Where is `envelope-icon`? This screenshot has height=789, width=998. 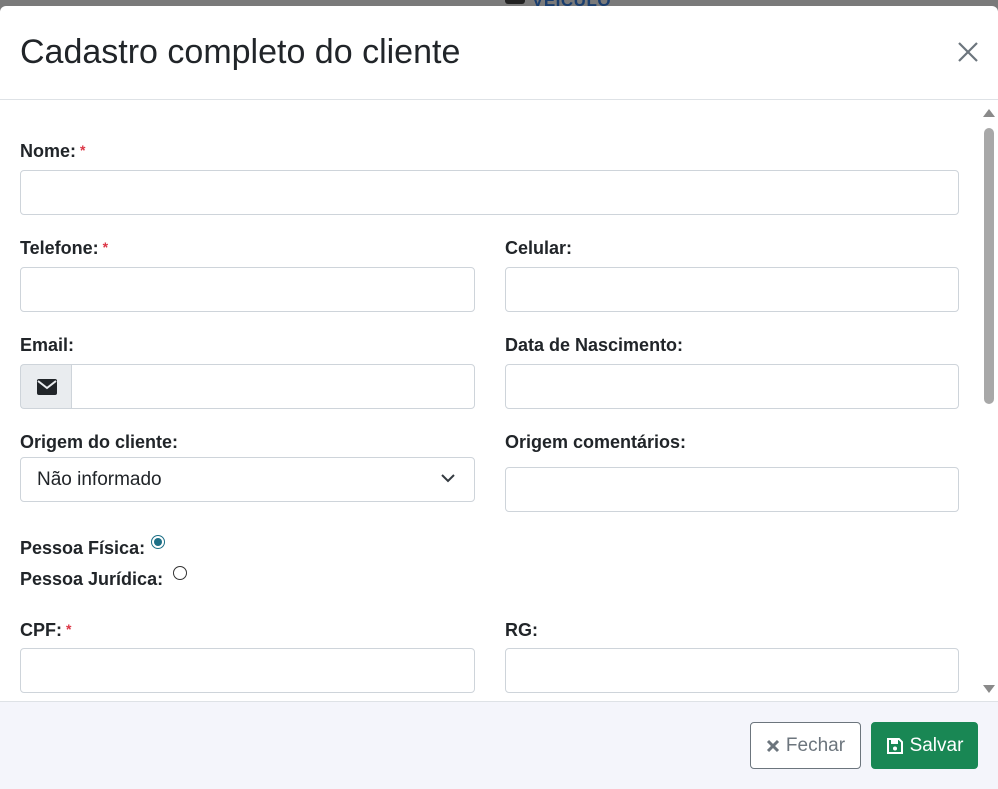
envelope-icon is located at coordinates (47, 387).